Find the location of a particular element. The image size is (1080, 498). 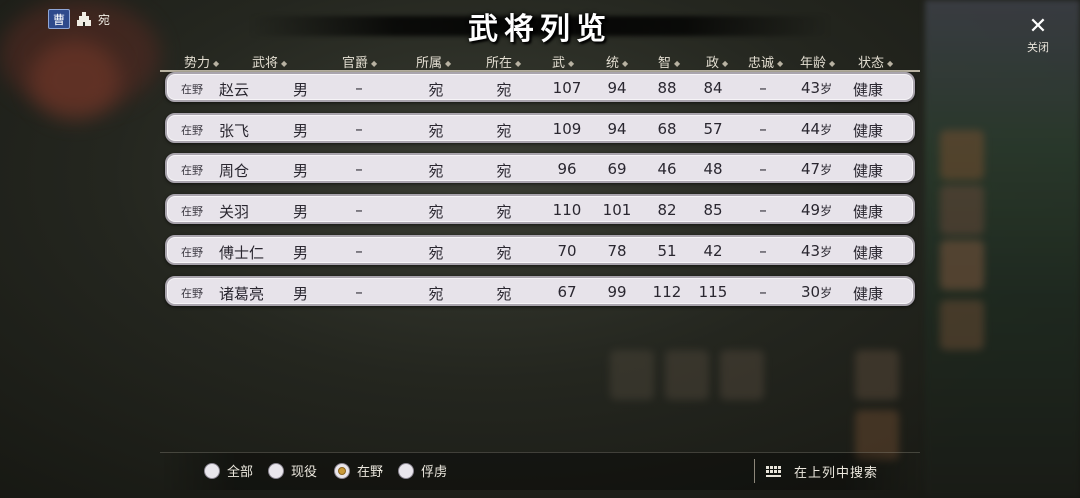

cell-name: 周仓 is located at coordinates (234, 171).